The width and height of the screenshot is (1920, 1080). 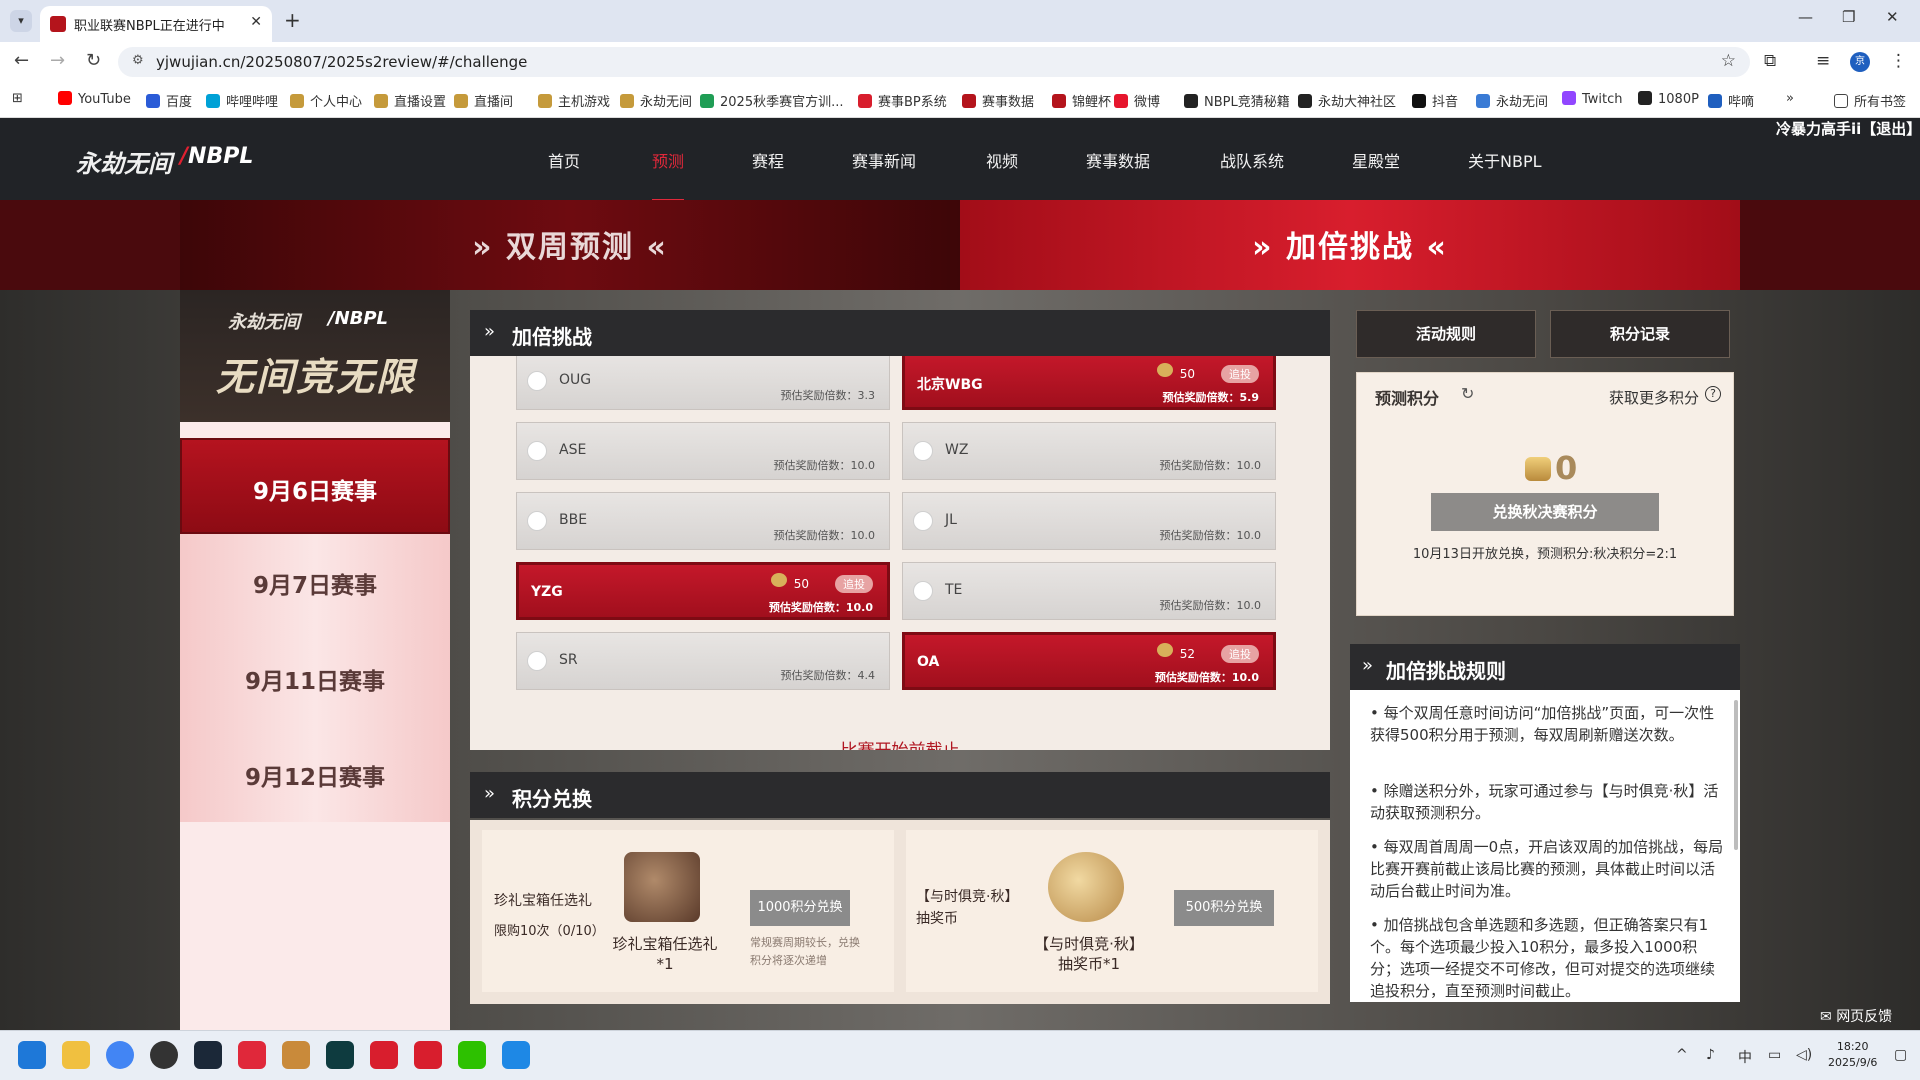 I want to click on tab-double-challenge: » 加倍挑战 «, so click(x=1350, y=245).